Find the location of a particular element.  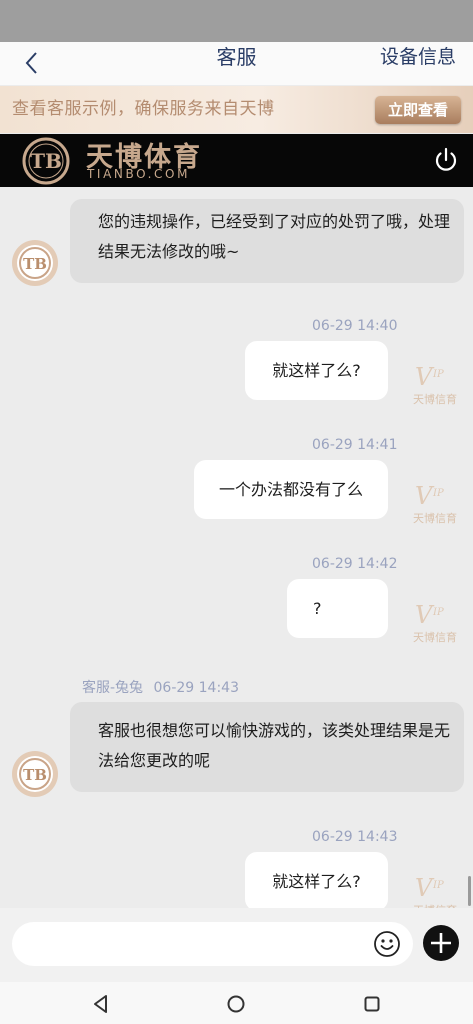

tianbo-logo-icon: TB is located at coordinates (46, 161).